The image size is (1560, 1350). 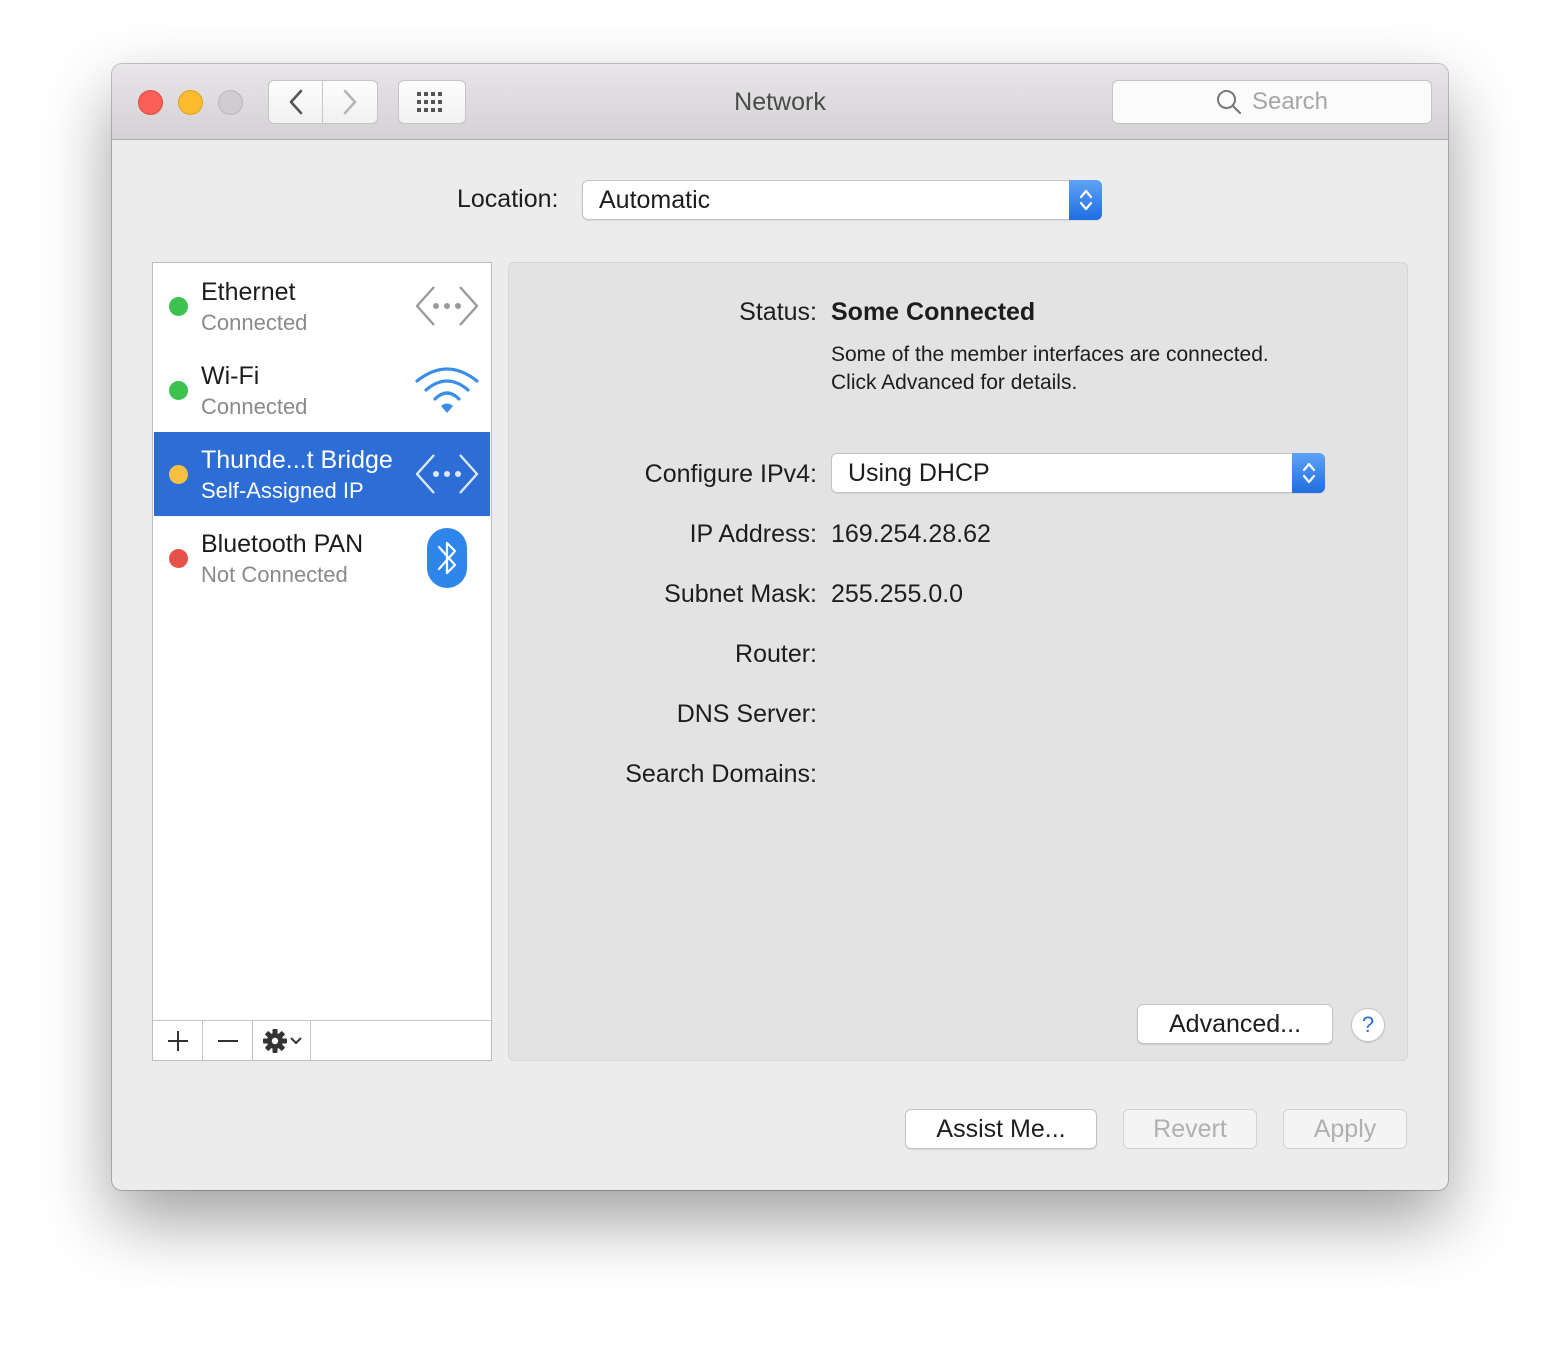 I want to click on status-description-line: Click Advanced for details., so click(x=954, y=382).